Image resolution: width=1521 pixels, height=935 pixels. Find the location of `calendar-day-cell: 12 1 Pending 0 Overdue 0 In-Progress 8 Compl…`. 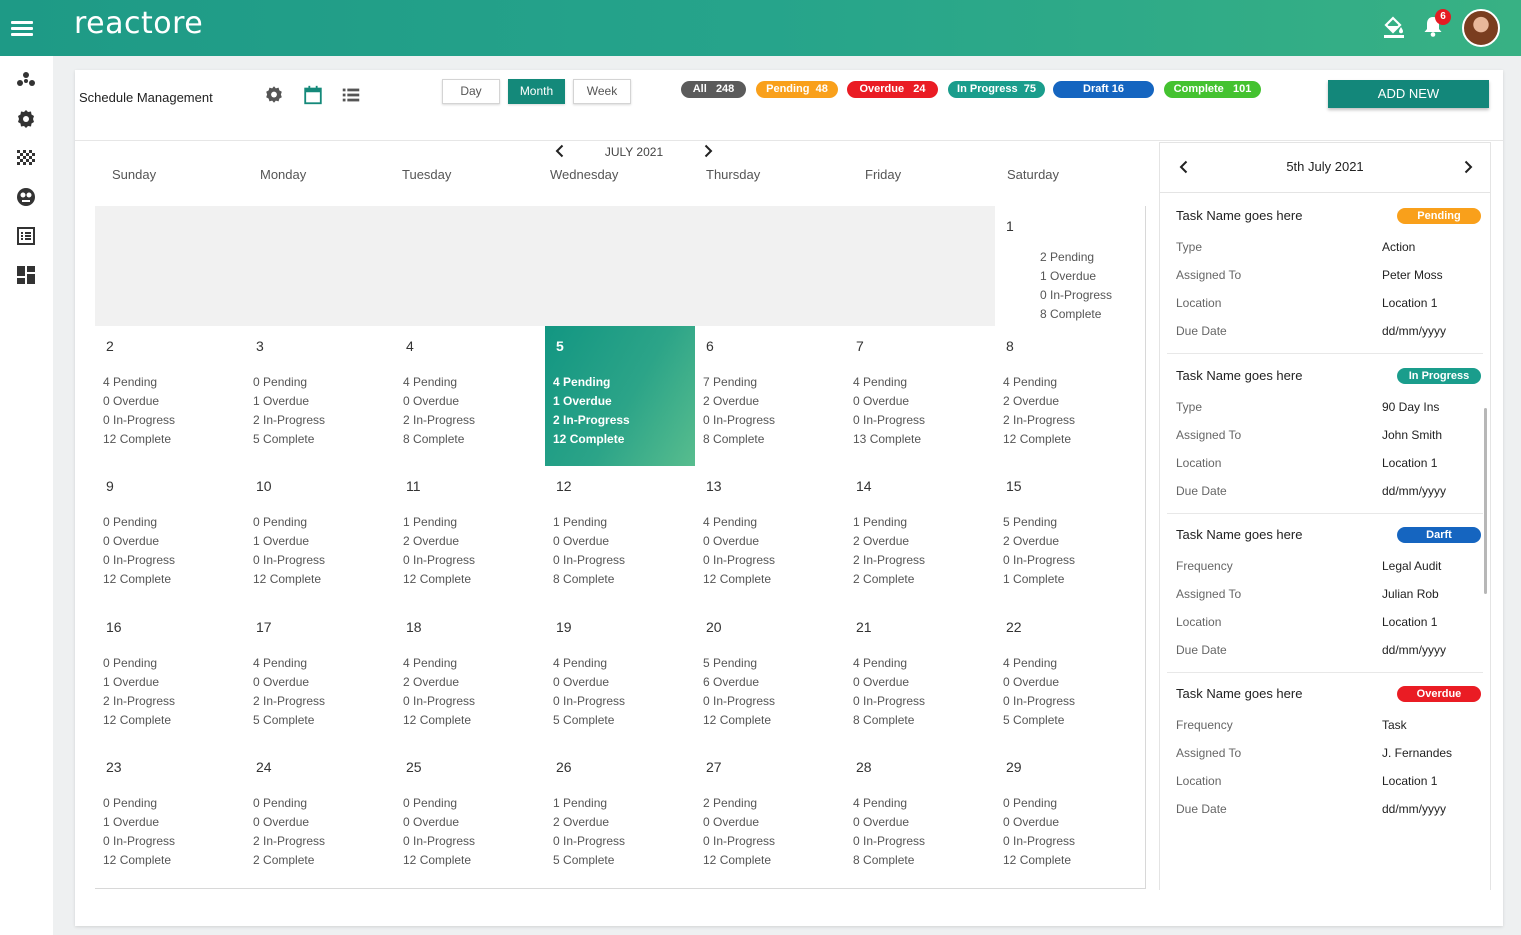

calendar-day-cell: 12 1 Pending 0 Overdue 0 In-Progress 8 Compl… is located at coordinates (620, 537).